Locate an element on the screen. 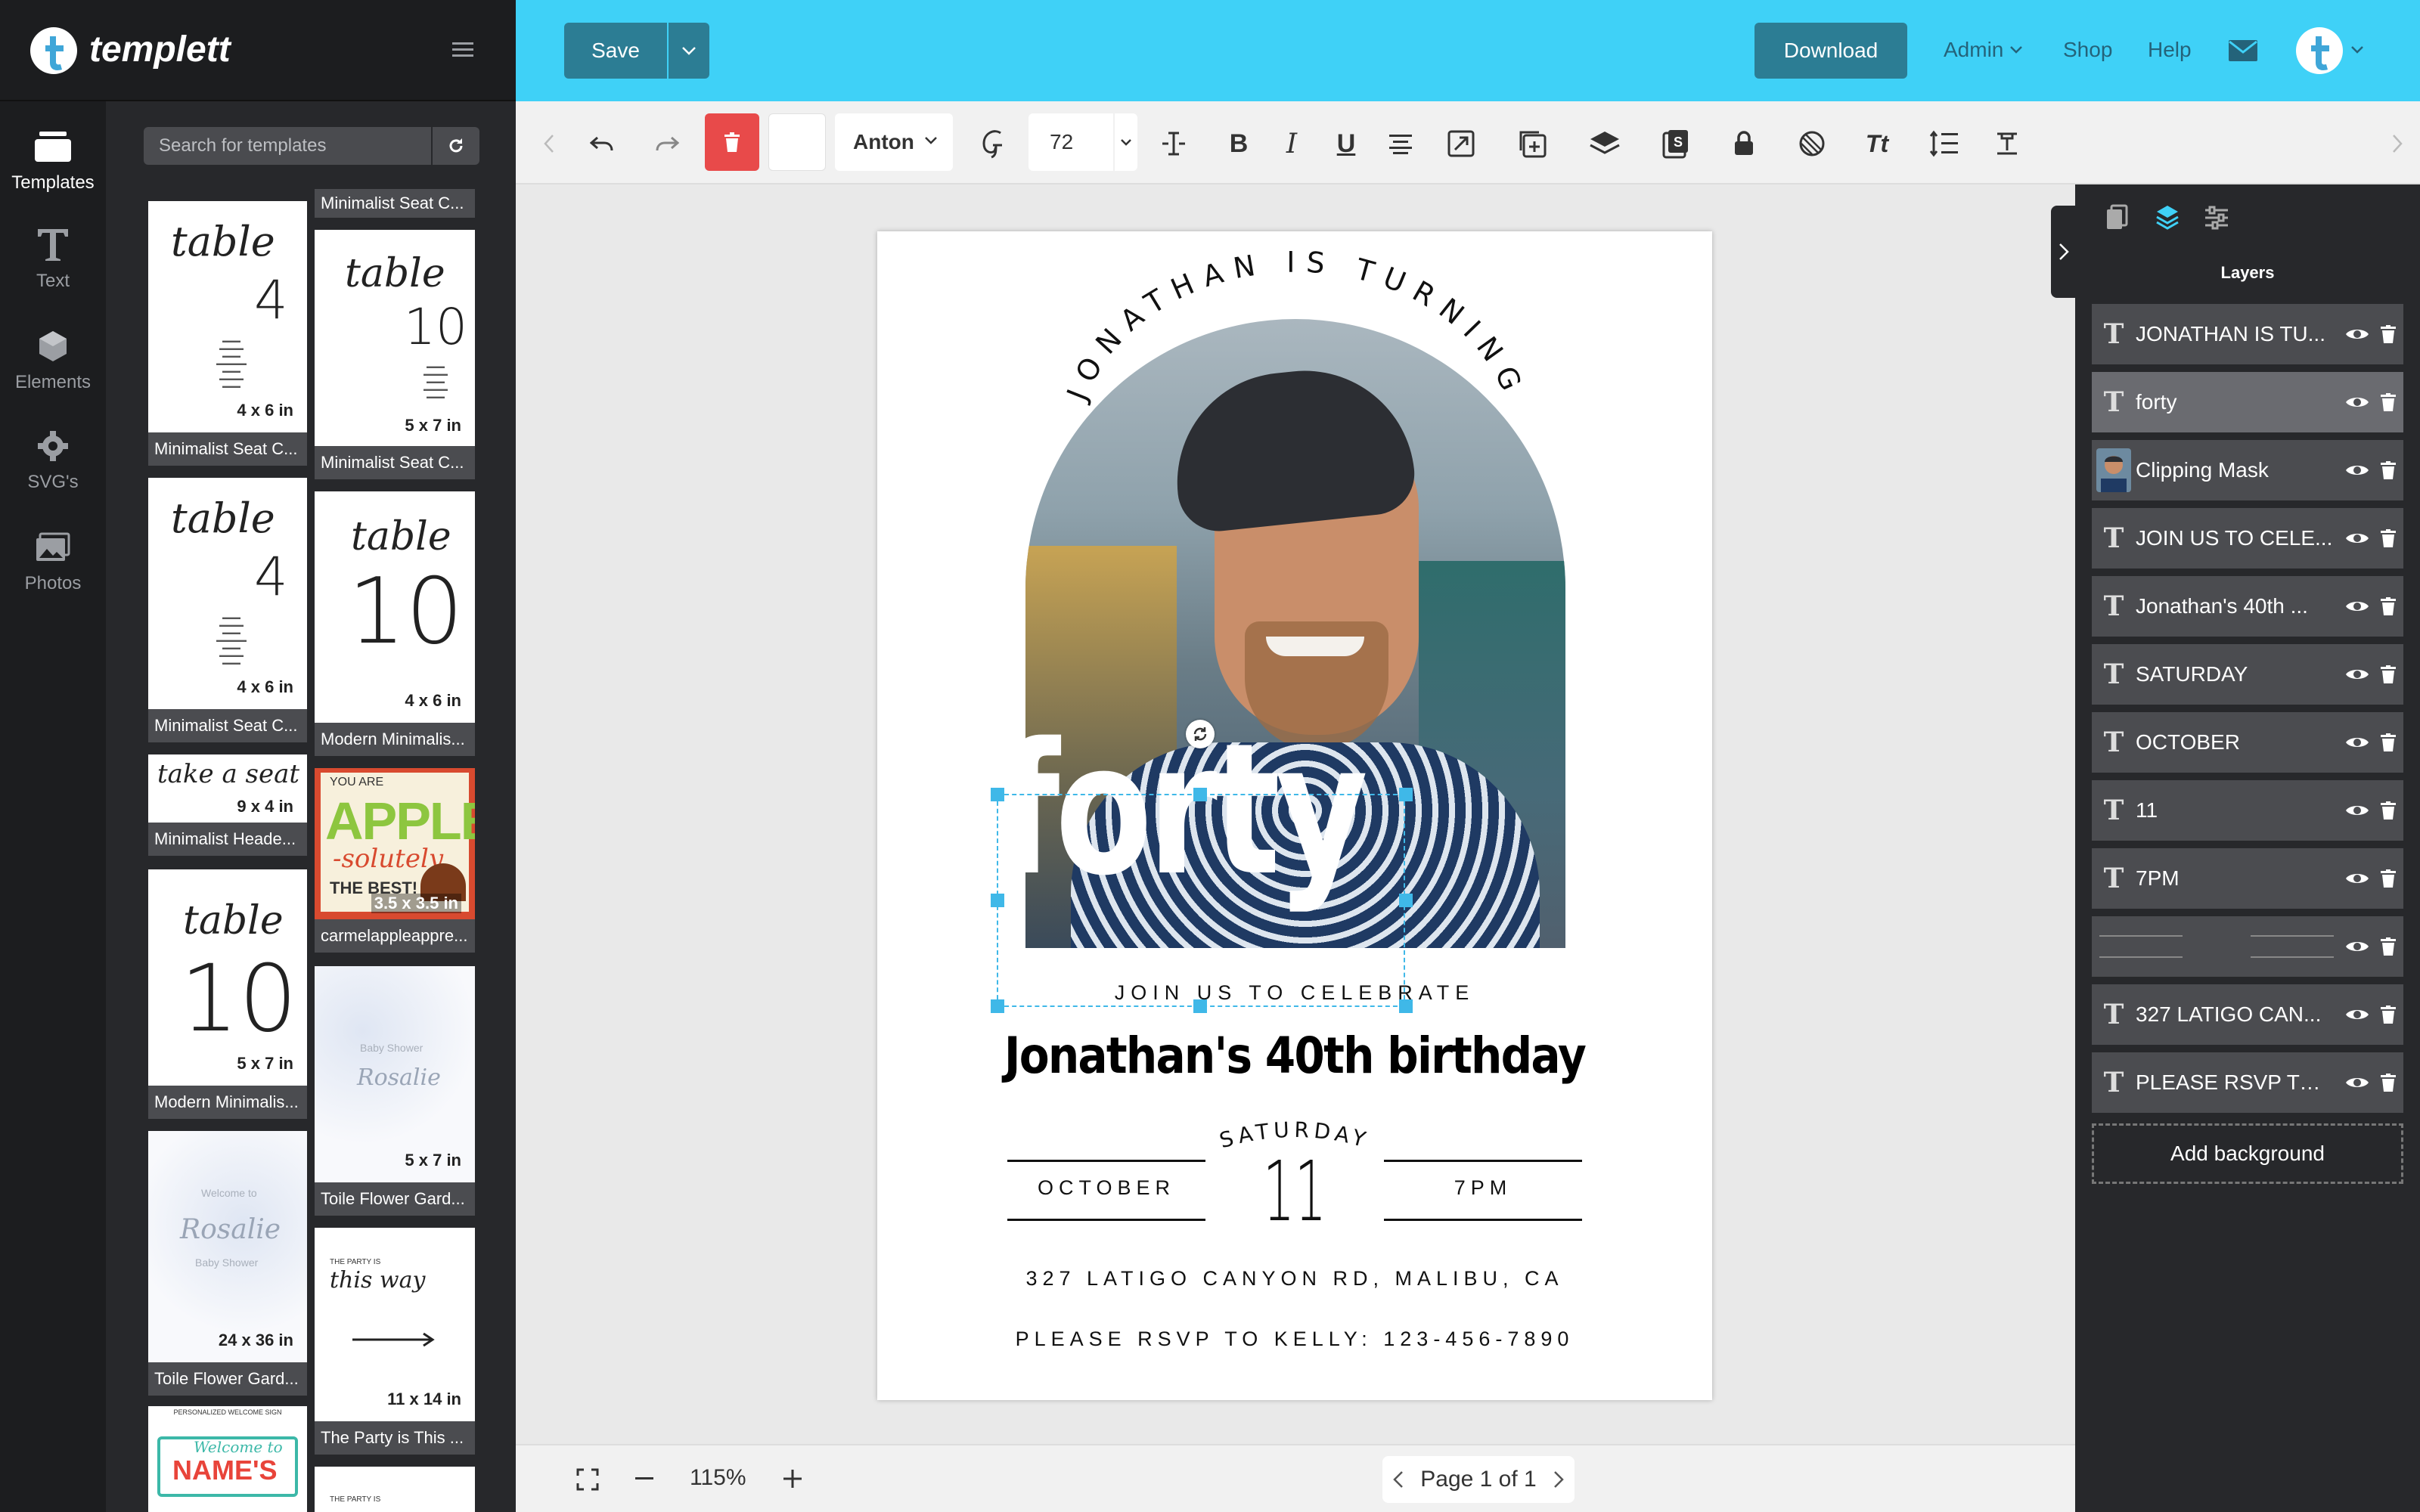  hamburger-menu-icon is located at coordinates (462, 49).